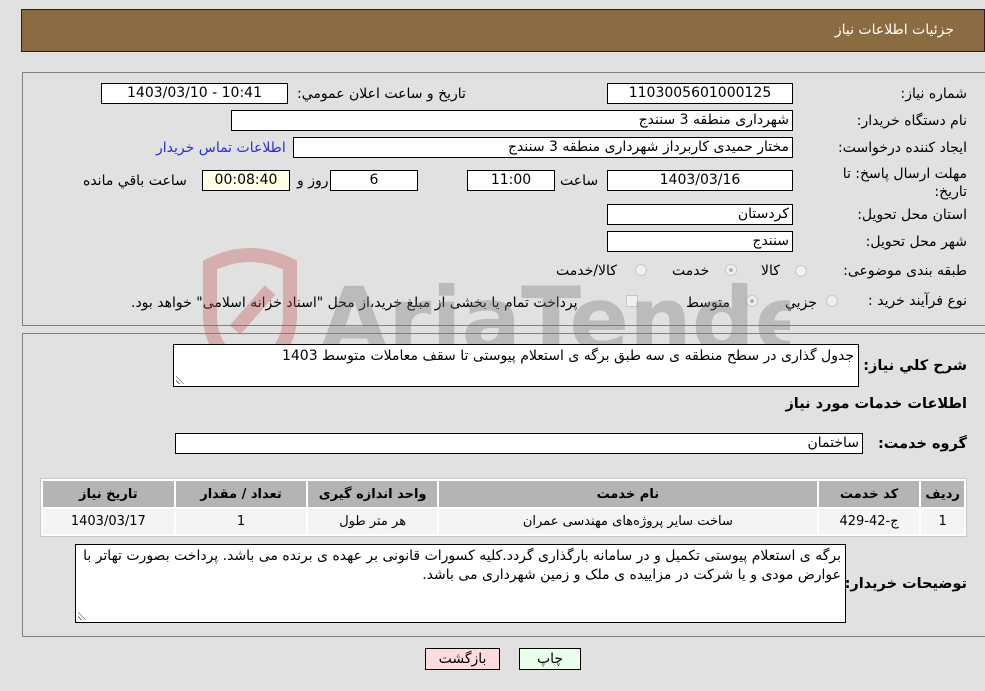  What do you see at coordinates (108, 494) in the screenshot?
I see `col-need-date: تاریخ نیاز` at bounding box center [108, 494].